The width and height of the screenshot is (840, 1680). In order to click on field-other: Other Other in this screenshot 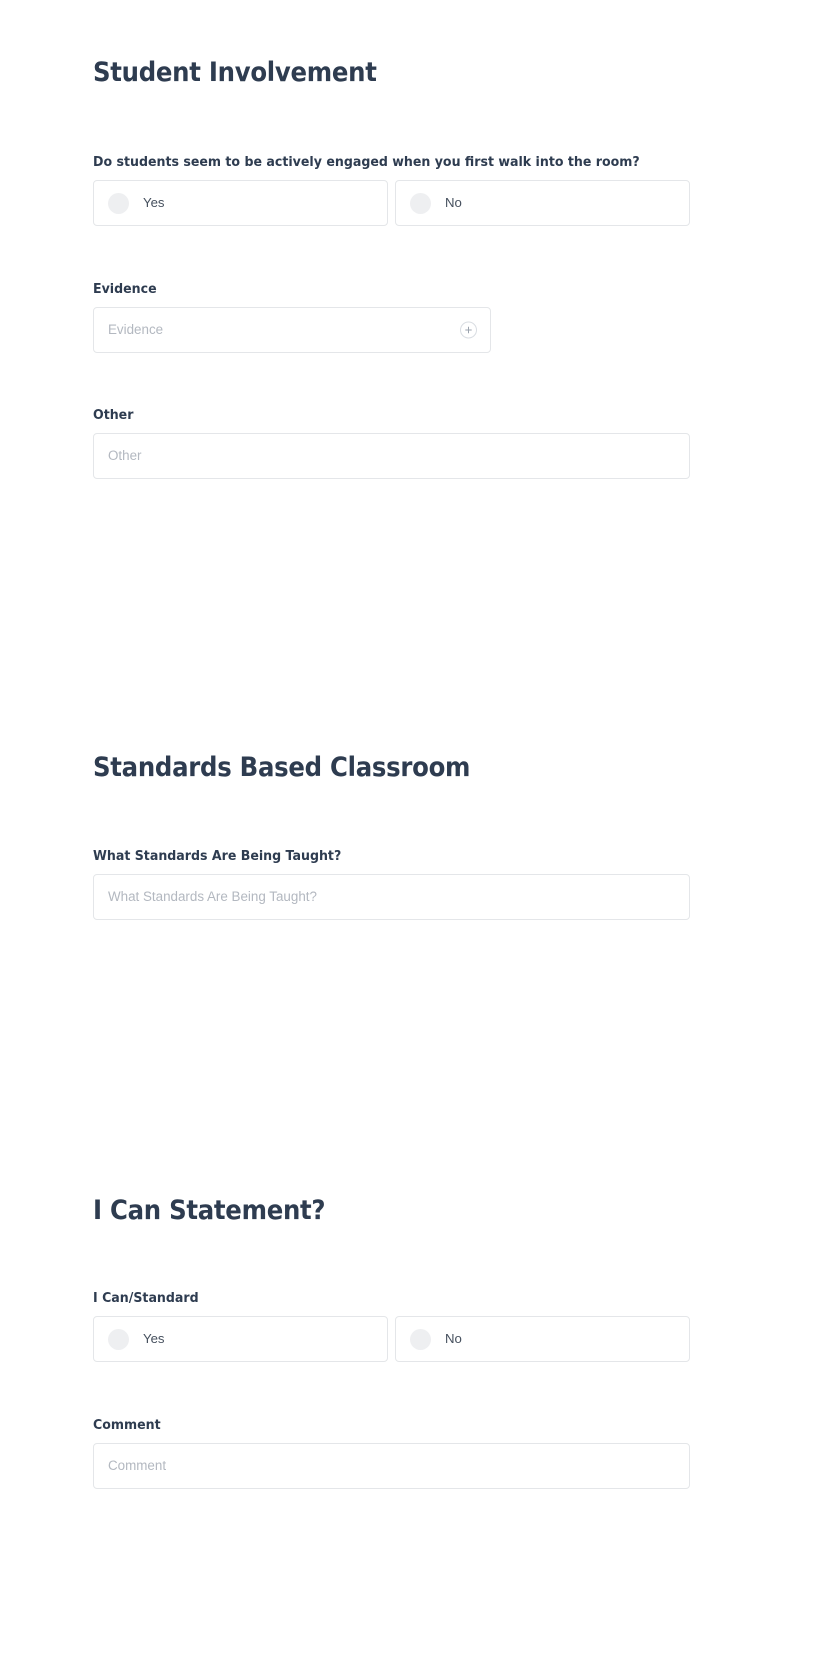, I will do `click(391, 444)`.